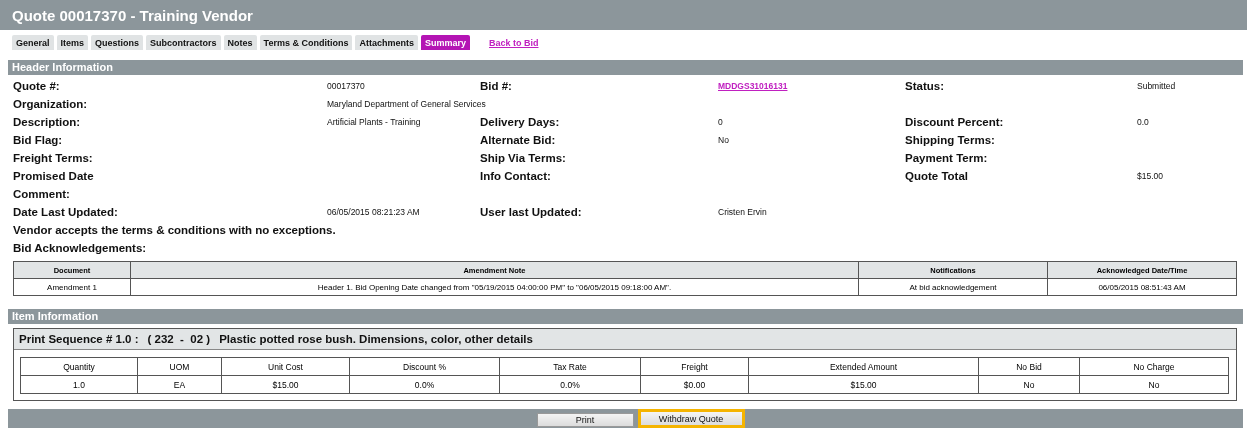  Describe the element at coordinates (376, 339) in the screenshot. I see `item-description: Plastic potted rose bush. Dimensions, color, other details` at that location.